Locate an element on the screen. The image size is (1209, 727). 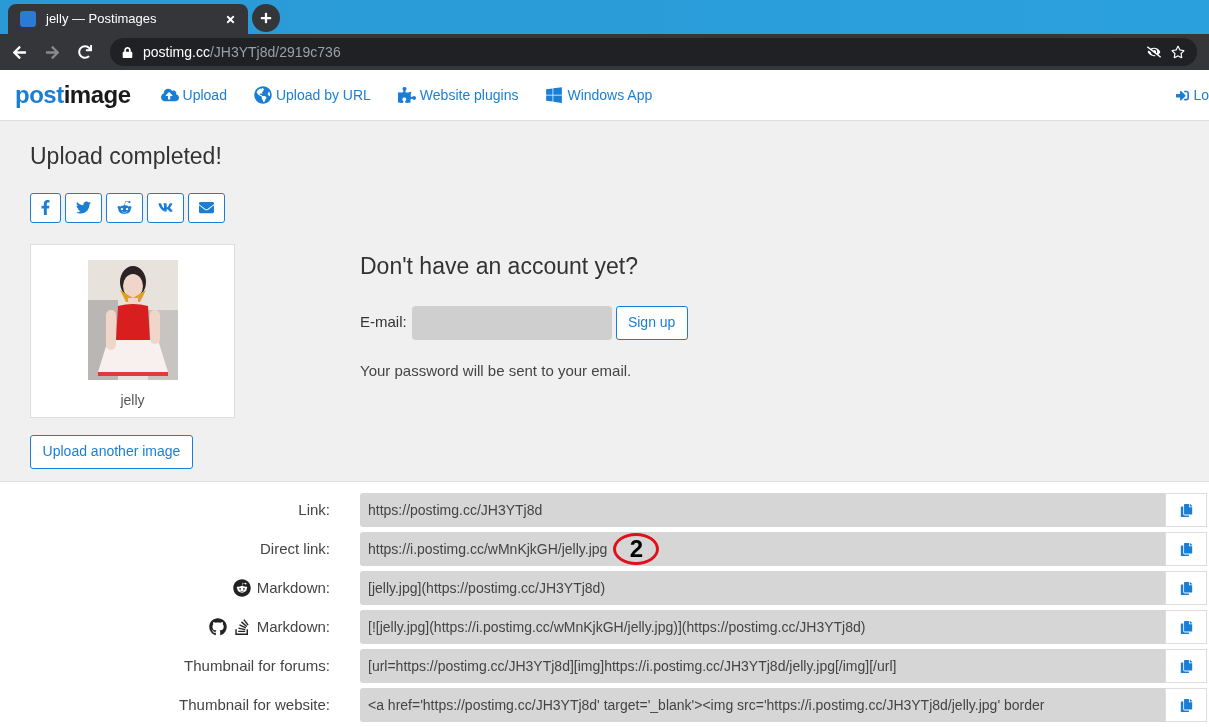
plus-icon is located at coordinates (266, 18).